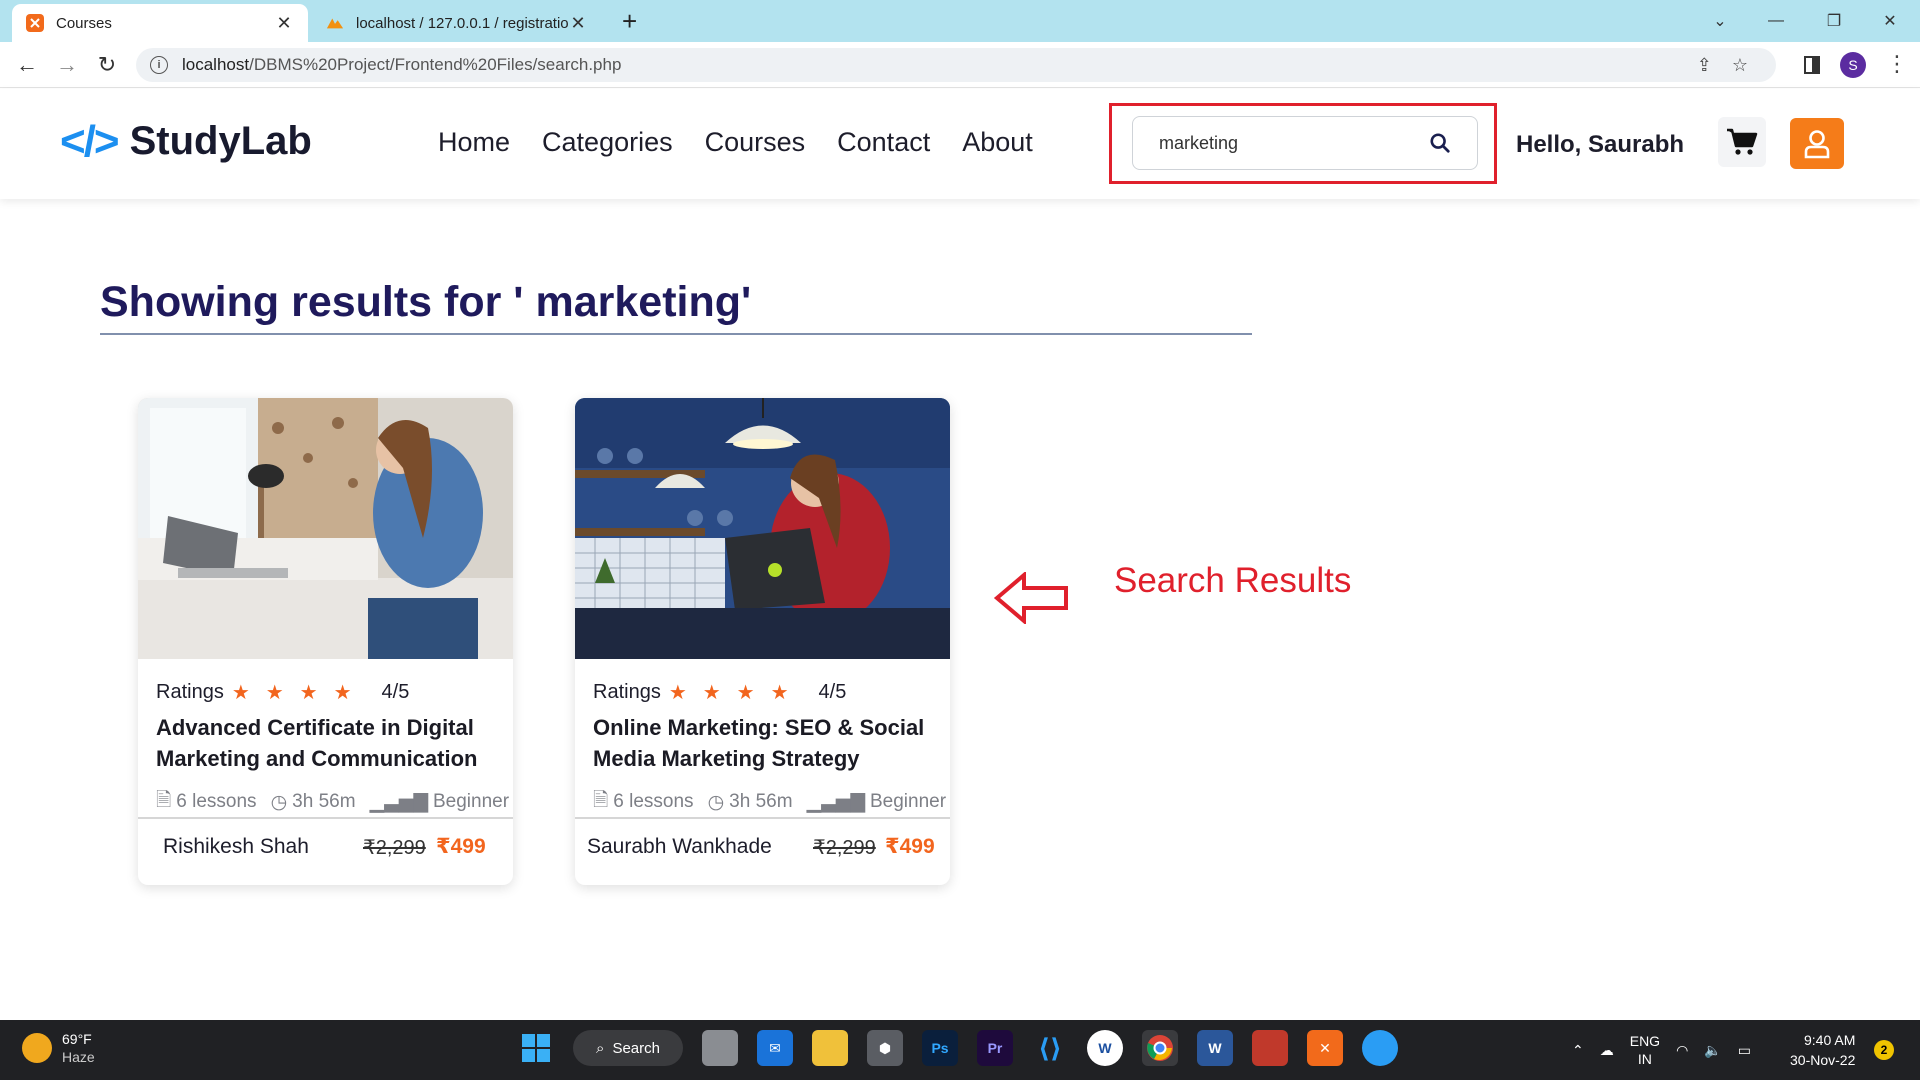 This screenshot has width=1920, height=1080. I want to click on search-form, so click(1305, 143).